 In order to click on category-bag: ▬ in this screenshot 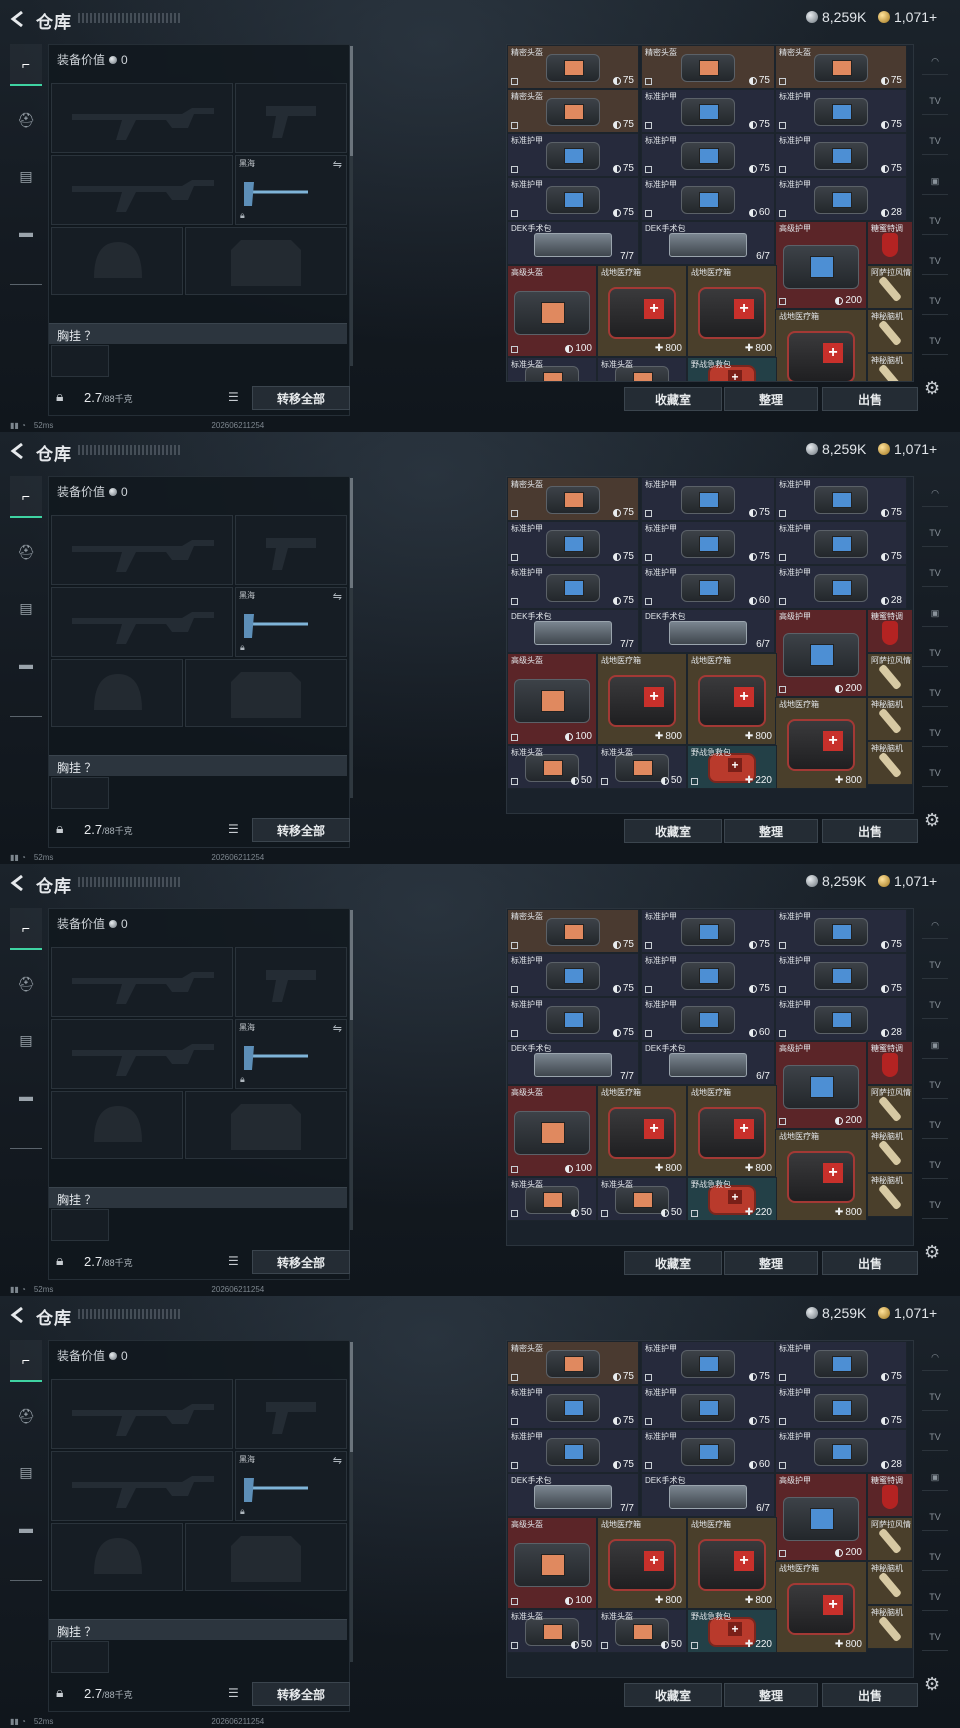, I will do `click(26, 664)`.